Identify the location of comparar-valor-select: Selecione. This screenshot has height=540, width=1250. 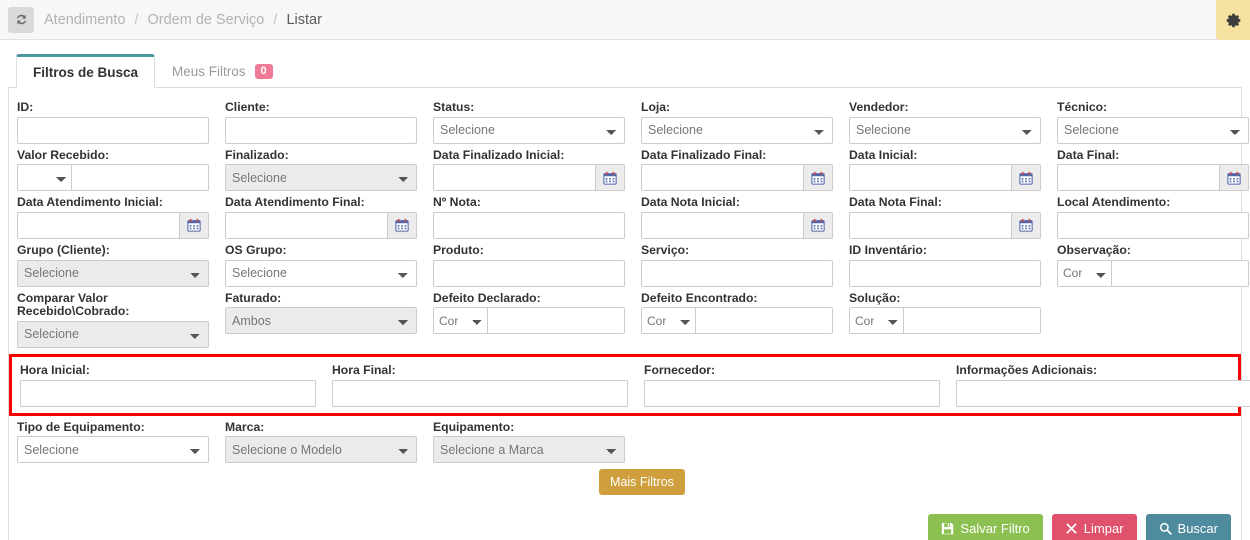
(113, 334).